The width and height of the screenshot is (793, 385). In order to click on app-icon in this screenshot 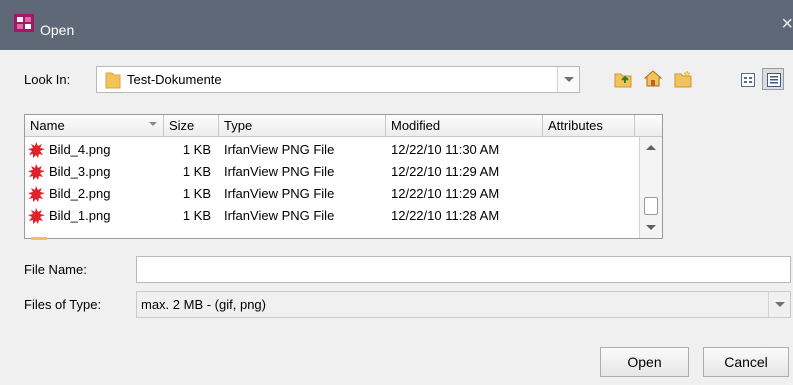, I will do `click(24, 23)`.